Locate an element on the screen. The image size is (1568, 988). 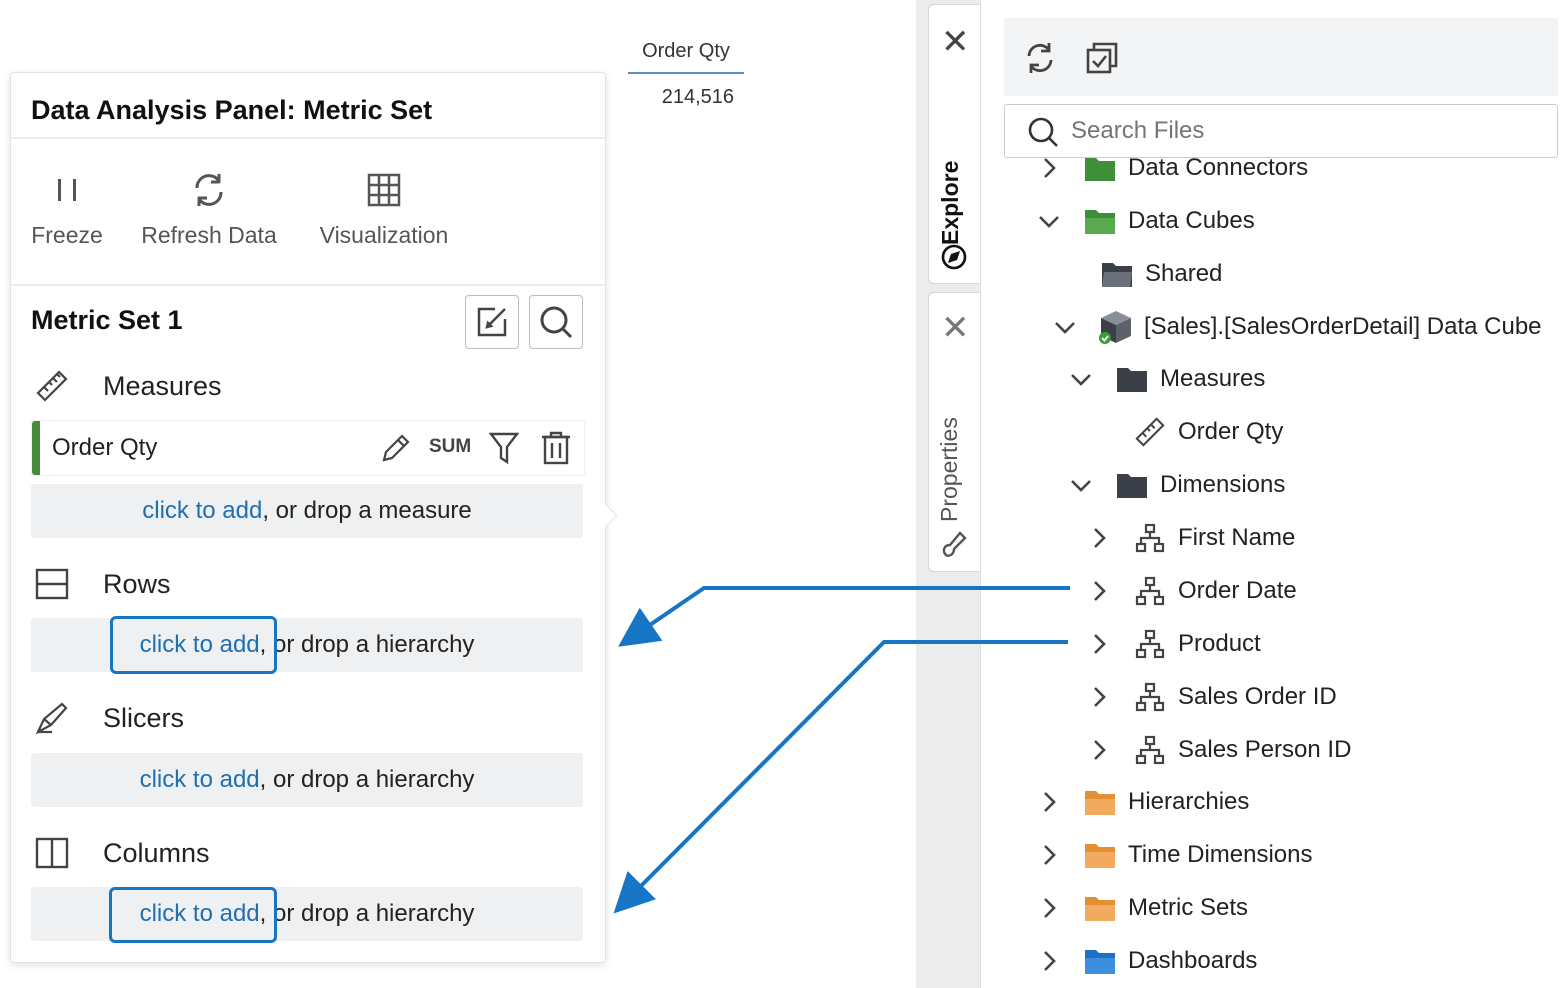
drag-arrows is located at coordinates (841, 750).